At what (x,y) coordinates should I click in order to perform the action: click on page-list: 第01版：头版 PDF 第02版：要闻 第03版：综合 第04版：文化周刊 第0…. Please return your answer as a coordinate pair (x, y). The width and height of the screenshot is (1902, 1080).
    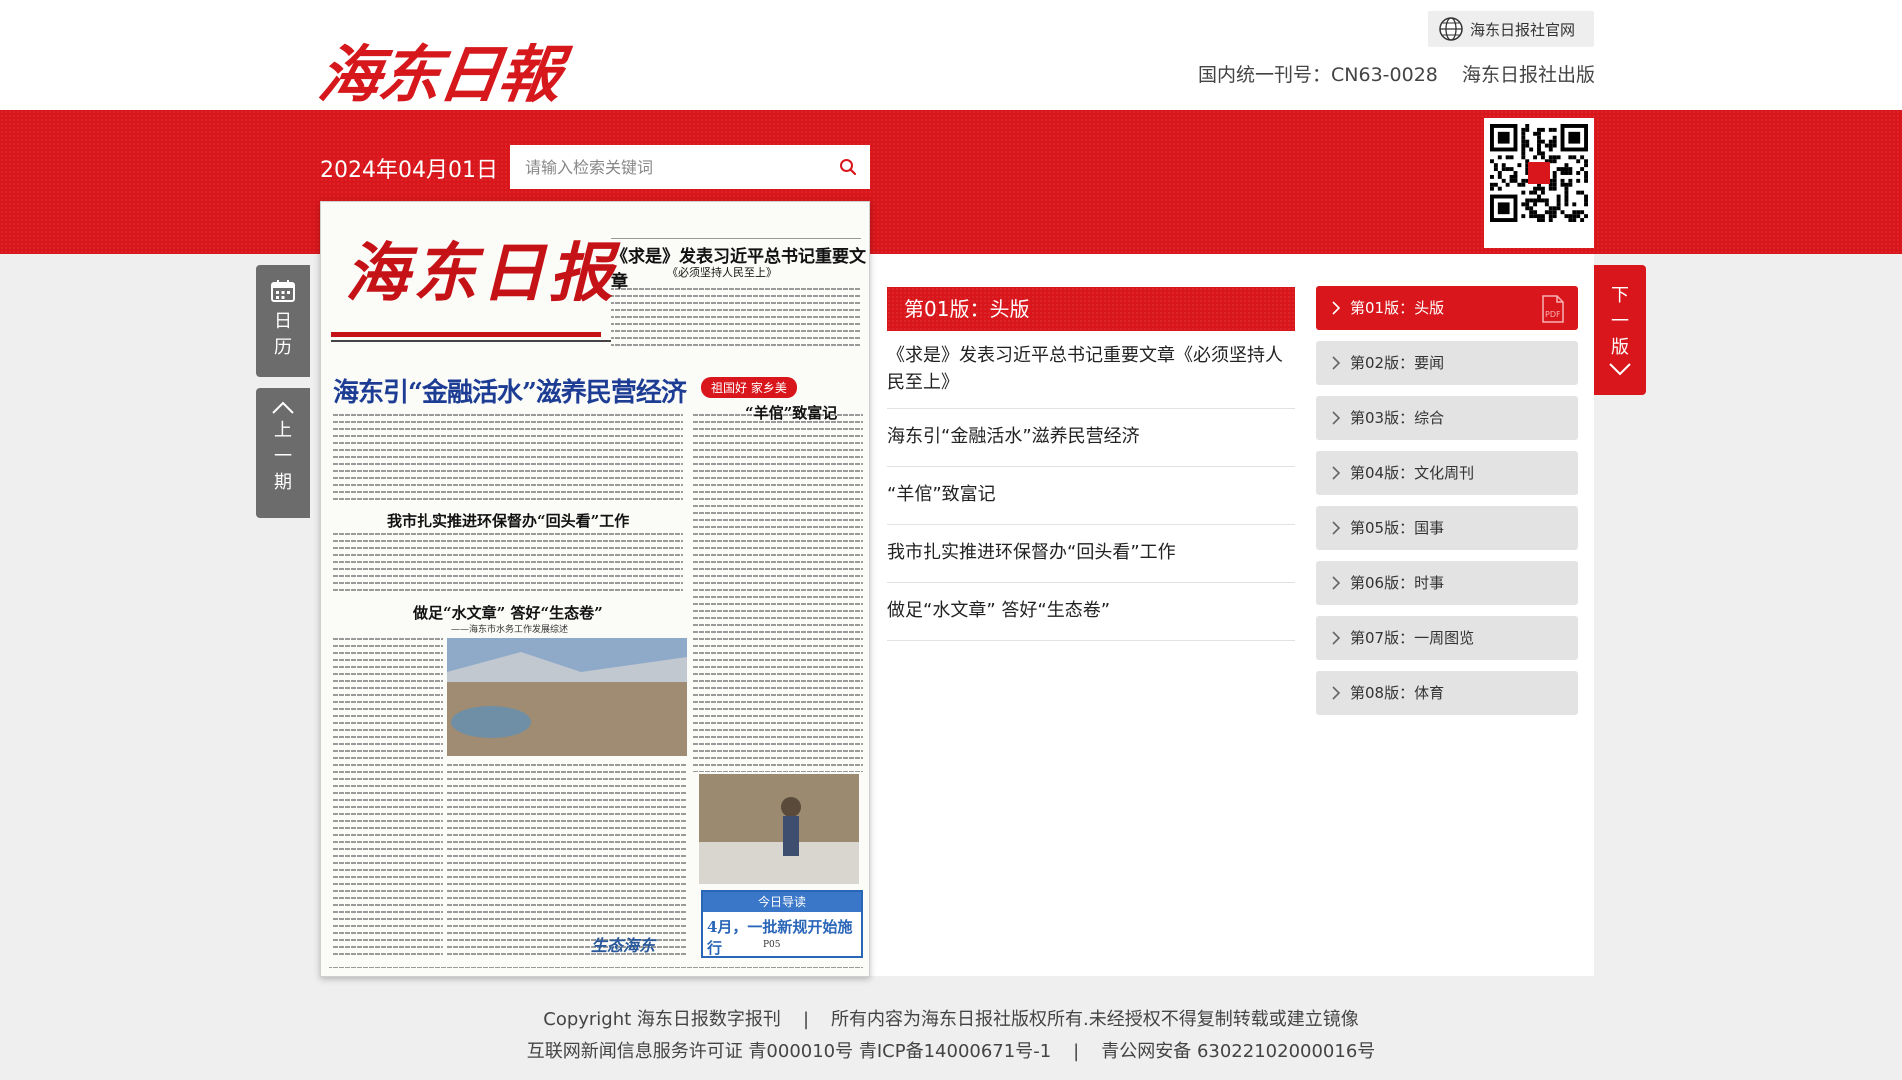
    Looking at the image, I should click on (1447, 506).